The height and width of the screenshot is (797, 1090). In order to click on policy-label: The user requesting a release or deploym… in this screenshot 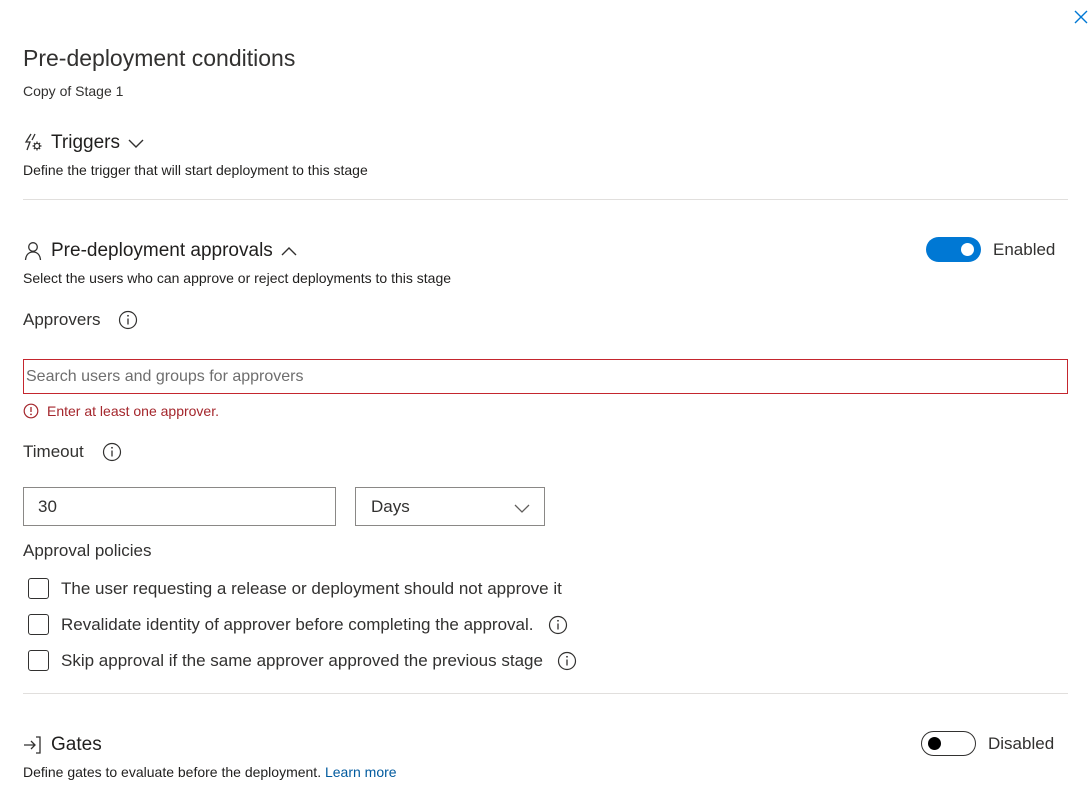, I will do `click(311, 588)`.